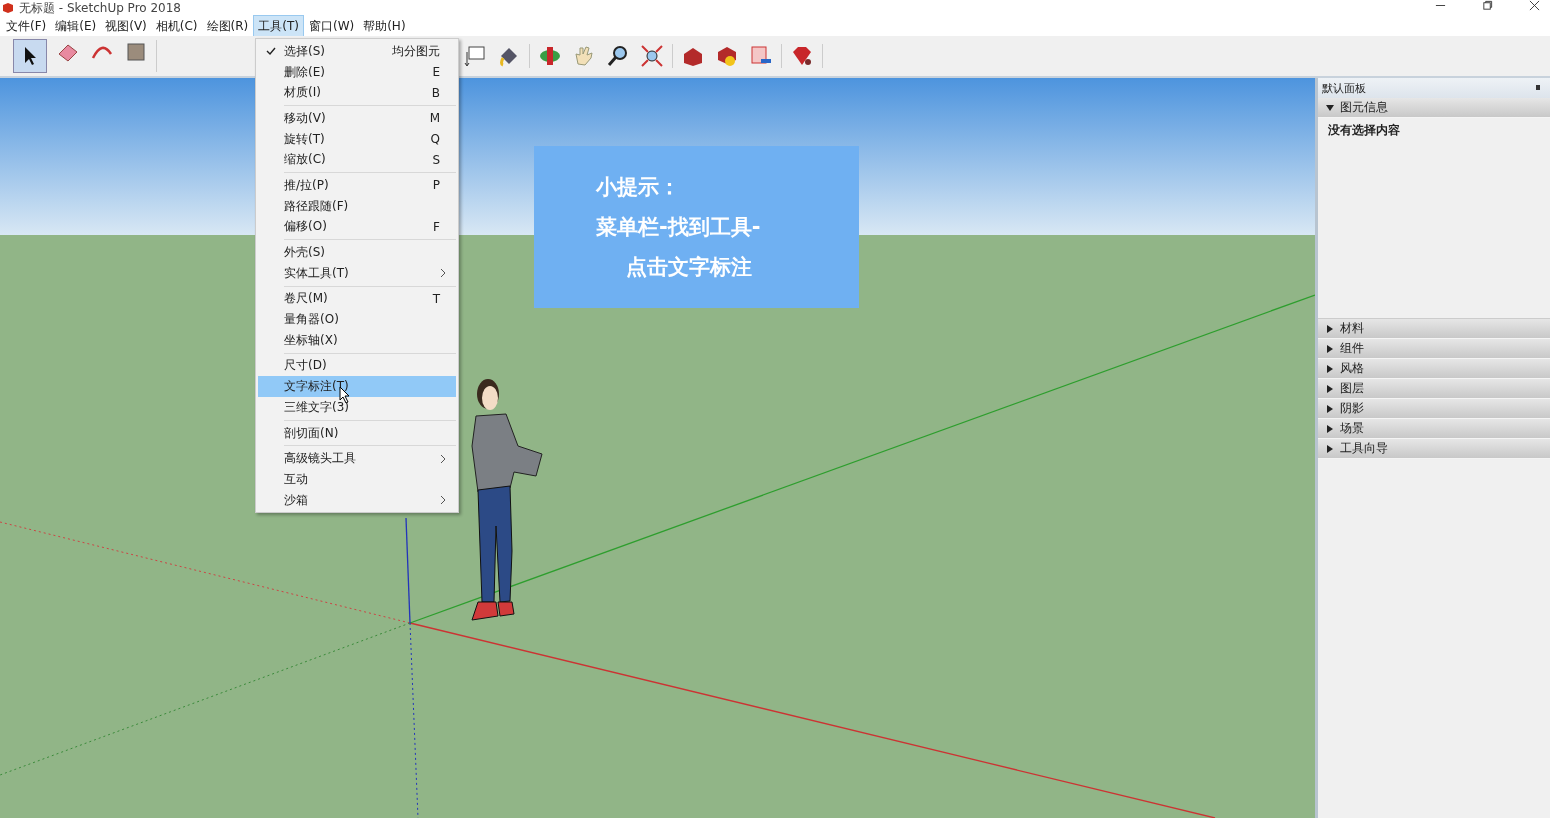 This screenshot has width=1550, height=818. What do you see at coordinates (357, 479) in the screenshot?
I see `menu-item: 互动` at bounding box center [357, 479].